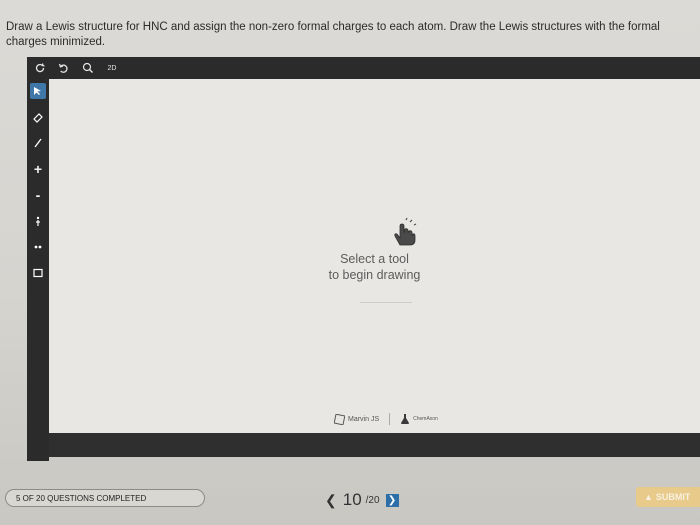 This screenshot has height=525, width=700. What do you see at coordinates (374, 259) in the screenshot?
I see `hint-line-1: Select a tool` at bounding box center [374, 259].